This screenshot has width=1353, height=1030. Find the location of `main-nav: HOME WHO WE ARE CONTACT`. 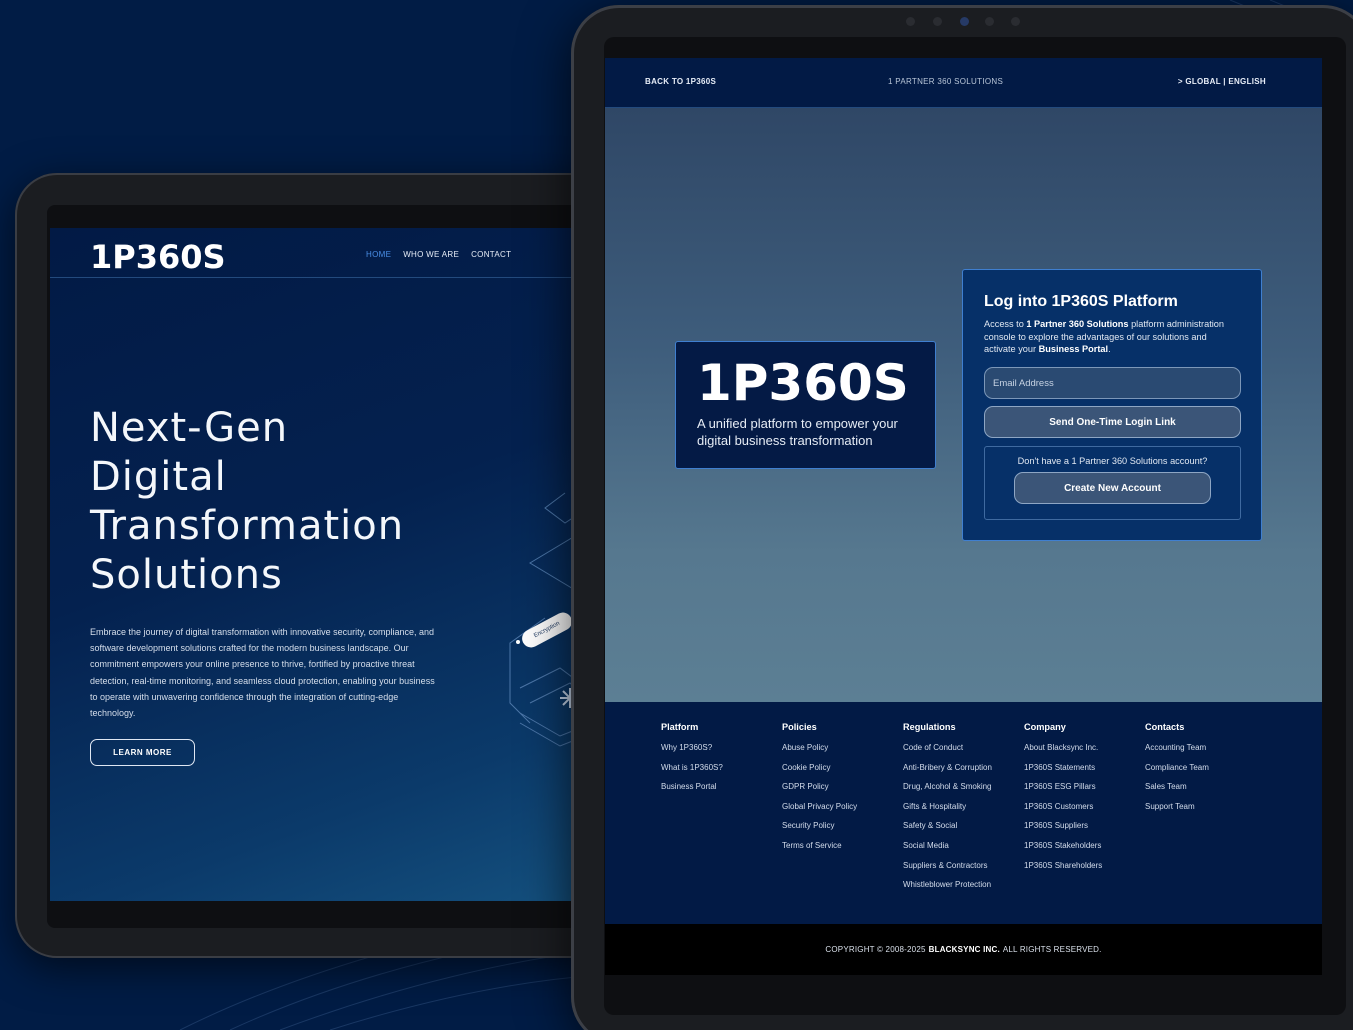

main-nav: HOME WHO WE ARE CONTACT is located at coordinates (438, 254).